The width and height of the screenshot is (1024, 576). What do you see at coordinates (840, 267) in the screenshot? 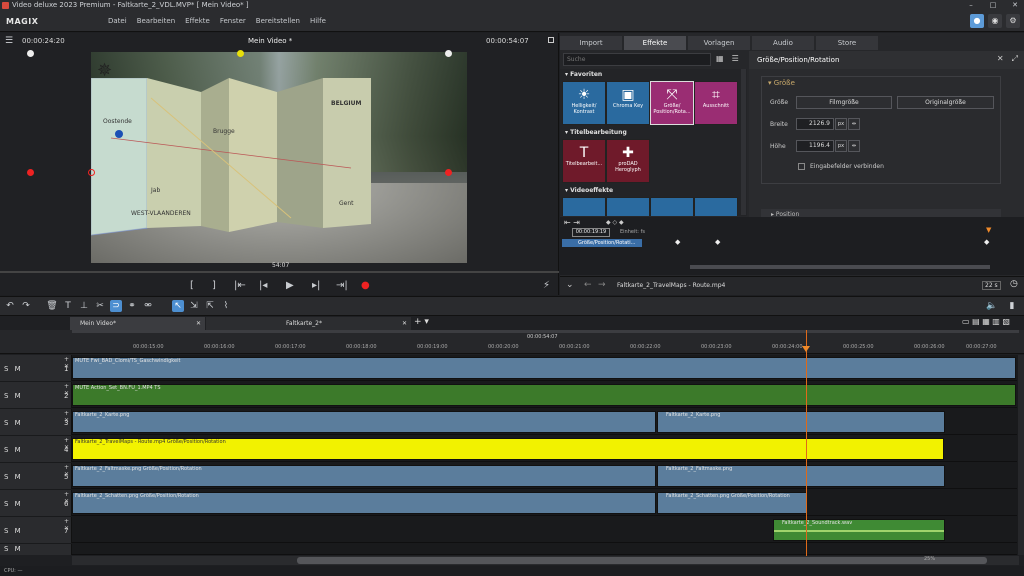
I see `keyframe-scrollbar` at bounding box center [840, 267].